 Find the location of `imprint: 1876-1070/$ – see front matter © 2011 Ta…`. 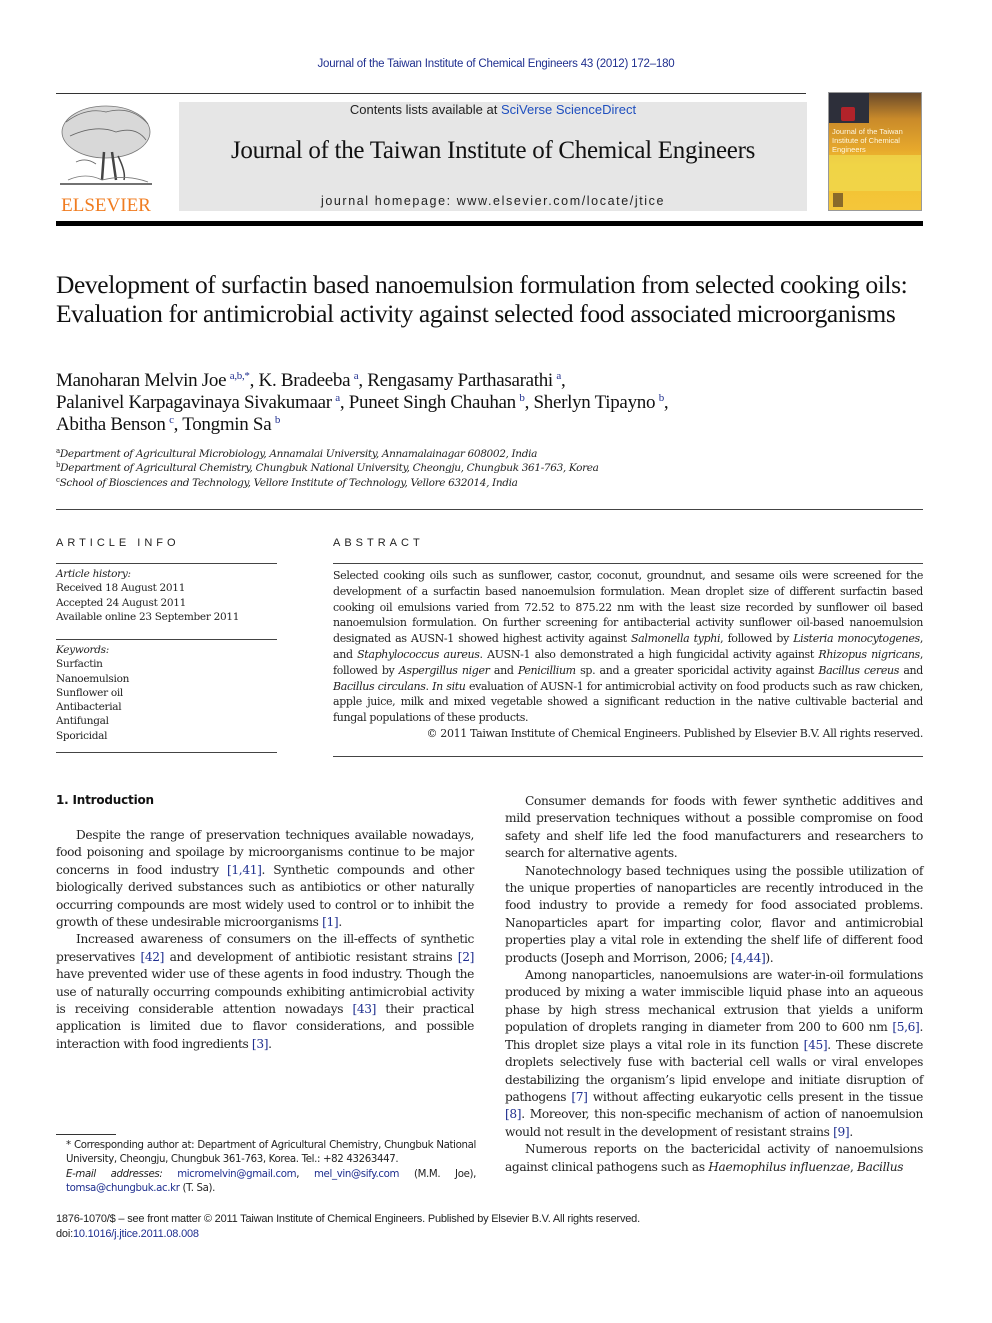

imprint: 1876-1070/$ – see front matter © 2011 Ta… is located at coordinates (456, 1226).